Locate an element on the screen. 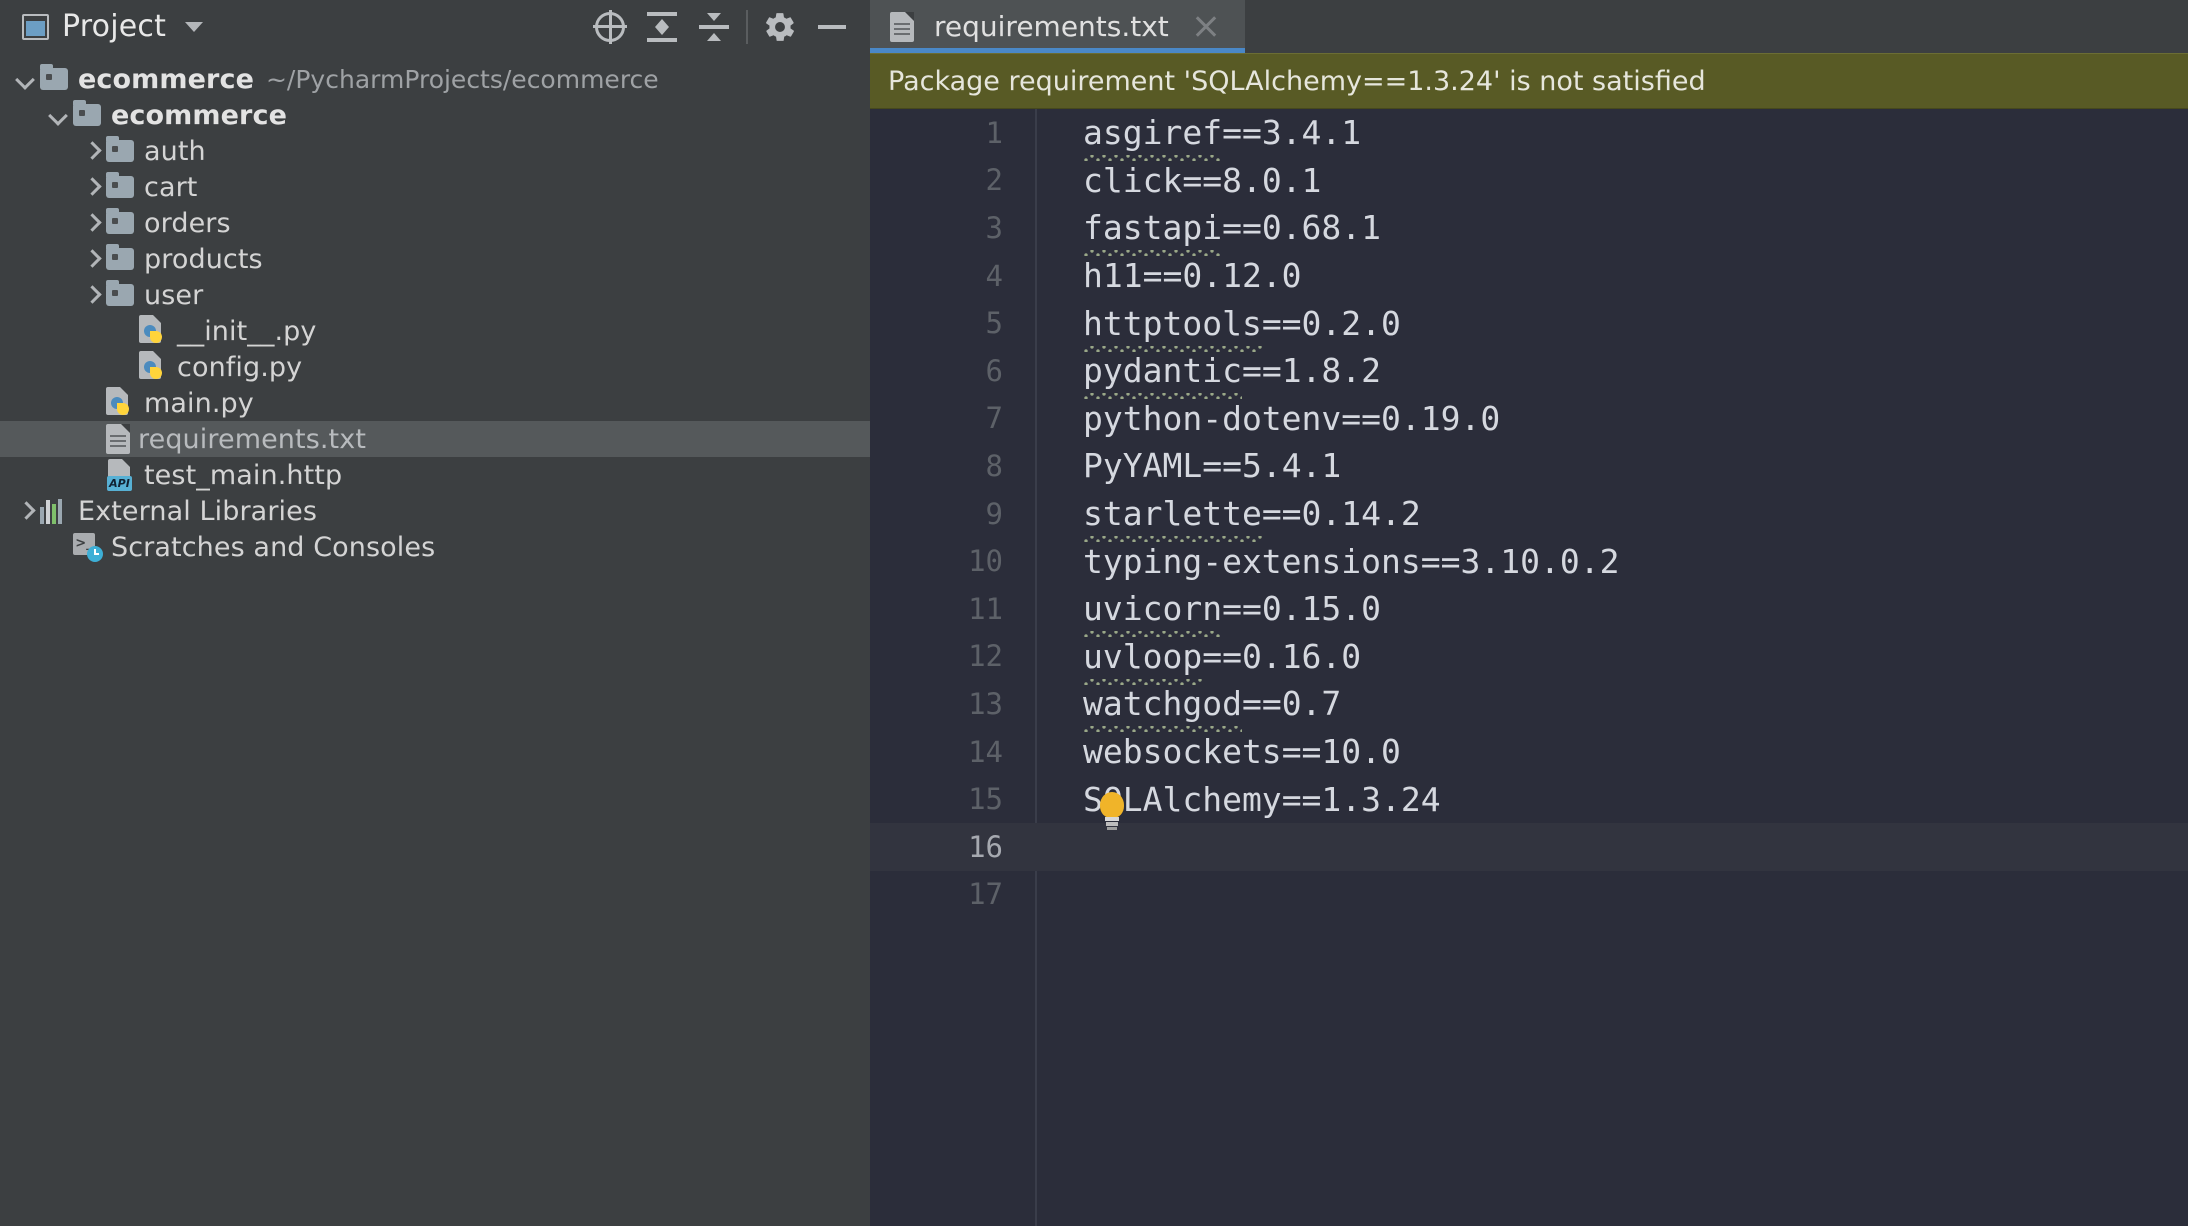 The image size is (2188, 1226). package-name: PyYAML is located at coordinates (1143, 466).